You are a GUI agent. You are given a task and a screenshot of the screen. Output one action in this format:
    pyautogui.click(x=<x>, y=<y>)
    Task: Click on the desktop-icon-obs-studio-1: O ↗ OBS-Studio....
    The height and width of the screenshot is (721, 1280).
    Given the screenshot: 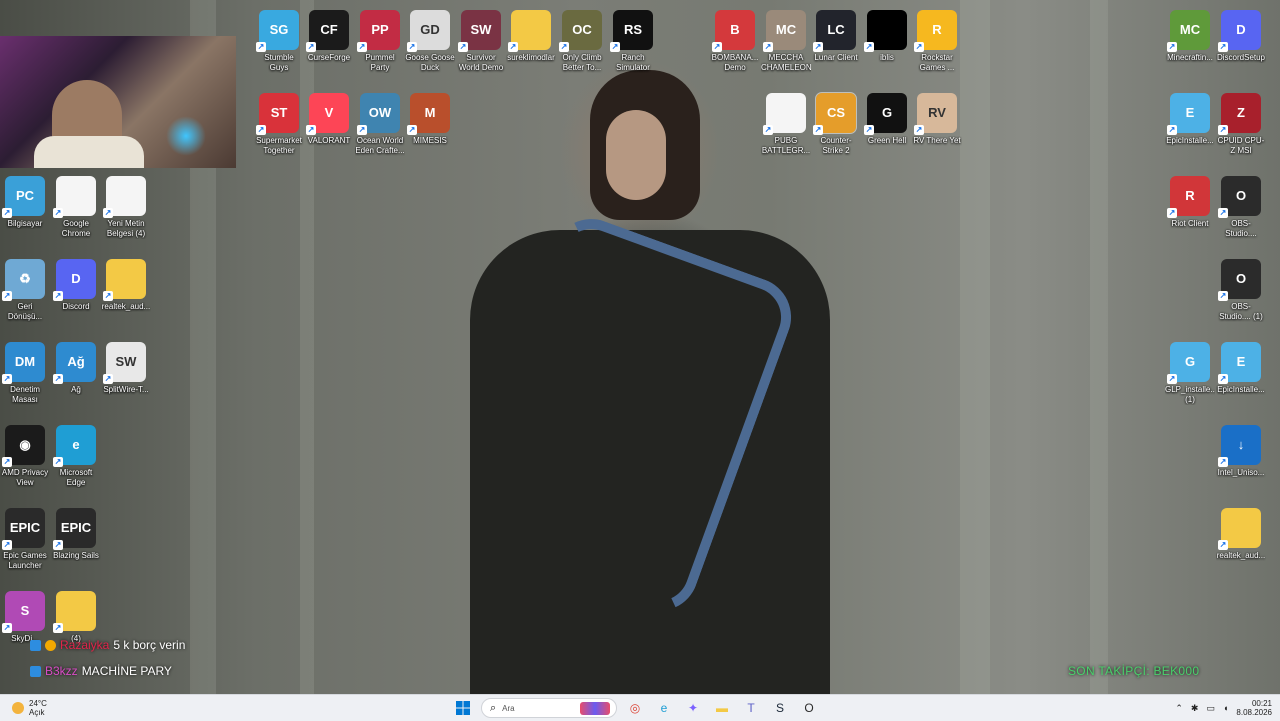 What is the action you would take?
    pyautogui.click(x=1241, y=207)
    